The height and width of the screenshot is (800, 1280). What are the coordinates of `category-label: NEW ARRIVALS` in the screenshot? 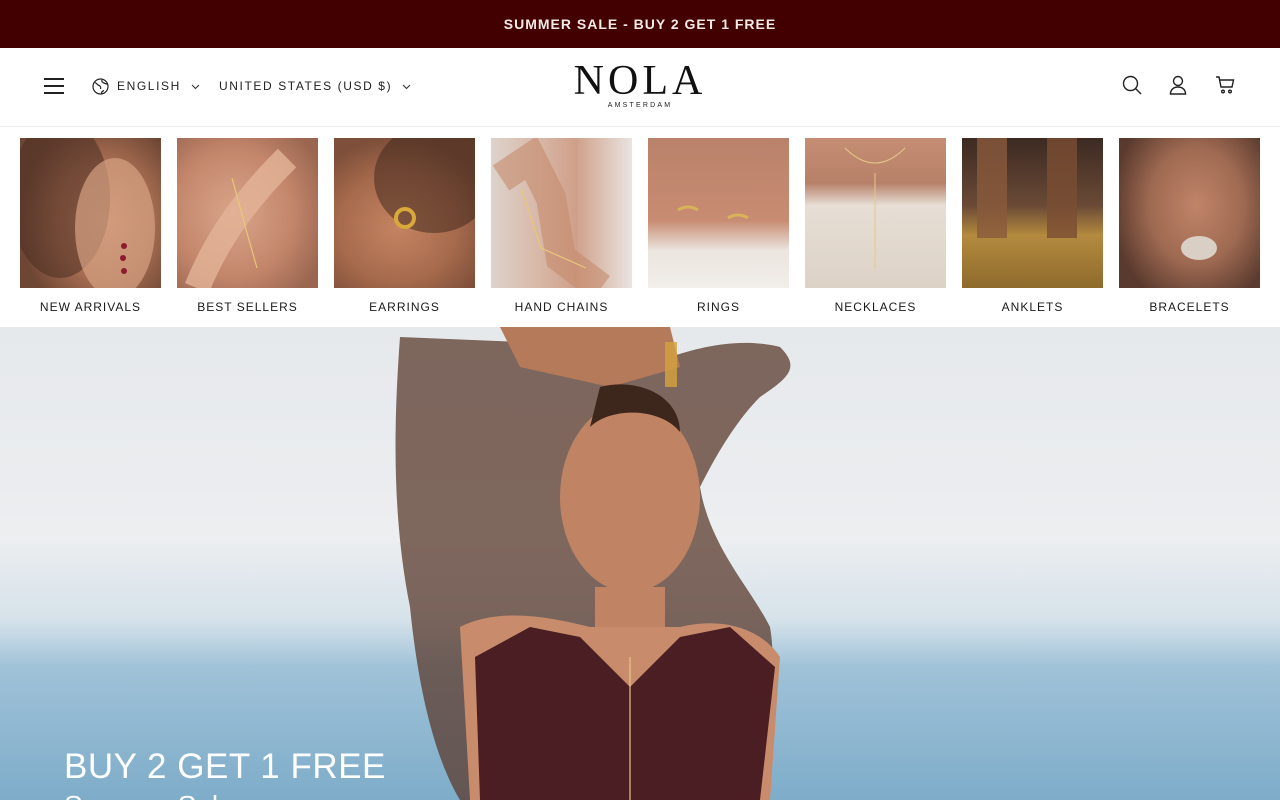 It's located at (90, 307).